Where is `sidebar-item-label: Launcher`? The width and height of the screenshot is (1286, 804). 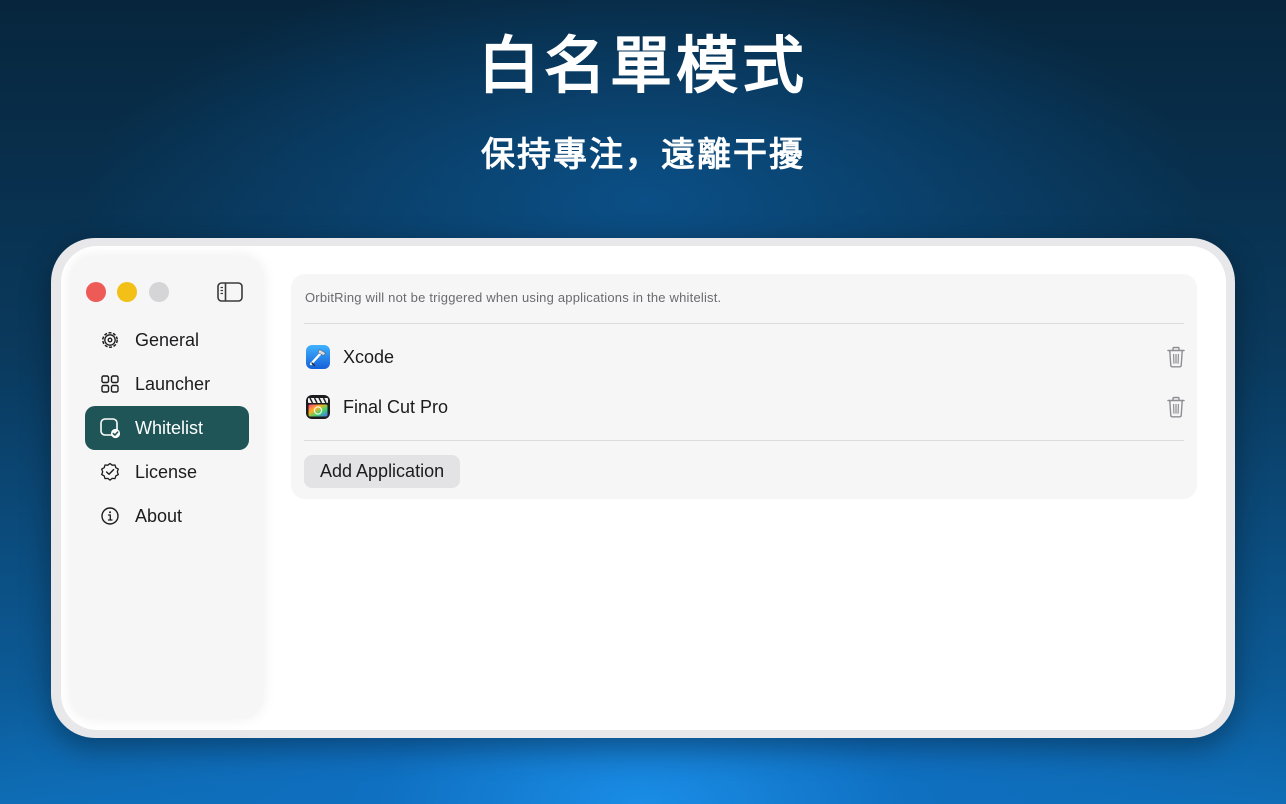
sidebar-item-label: Launcher is located at coordinates (173, 383).